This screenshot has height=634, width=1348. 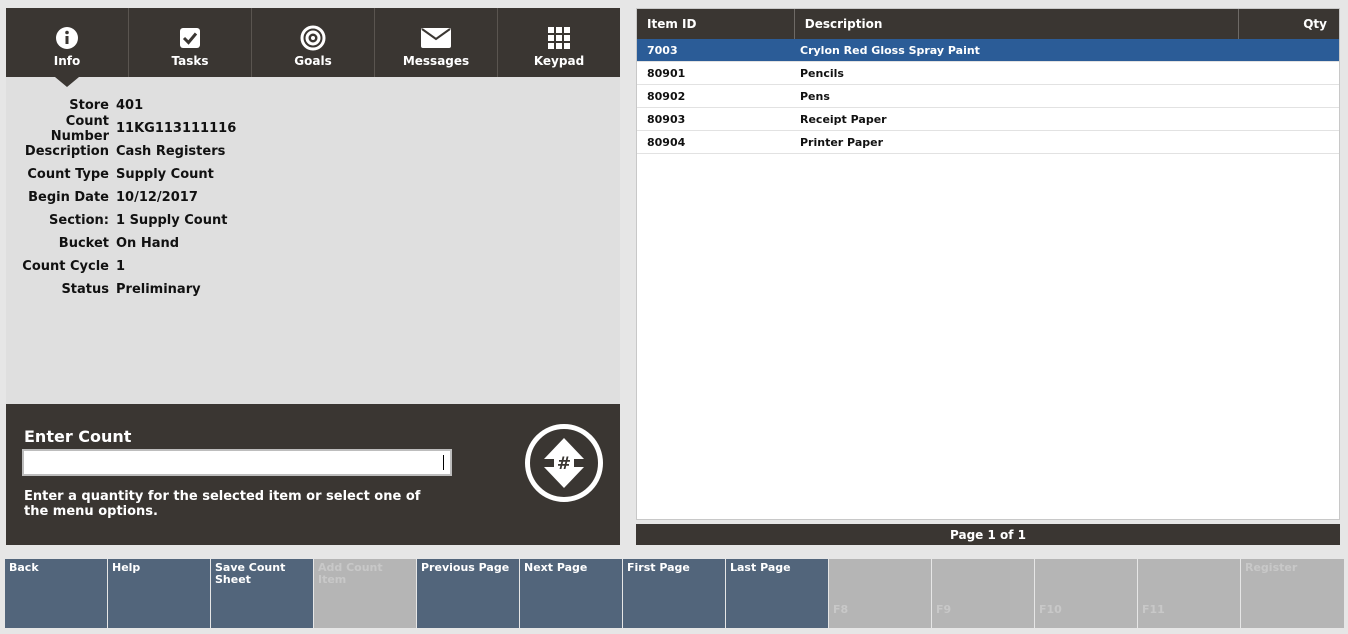 What do you see at coordinates (365, 593) in the screenshot?
I see `add-count-item-button: Add Count Item` at bounding box center [365, 593].